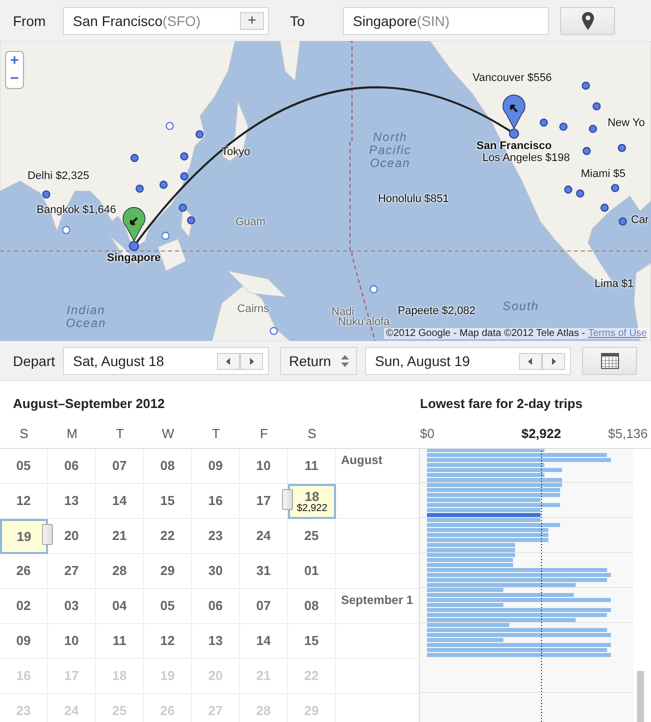 Image resolution: width=651 pixels, height=722 pixels. I want to click on axis-tick-label: $5,136, so click(628, 433).